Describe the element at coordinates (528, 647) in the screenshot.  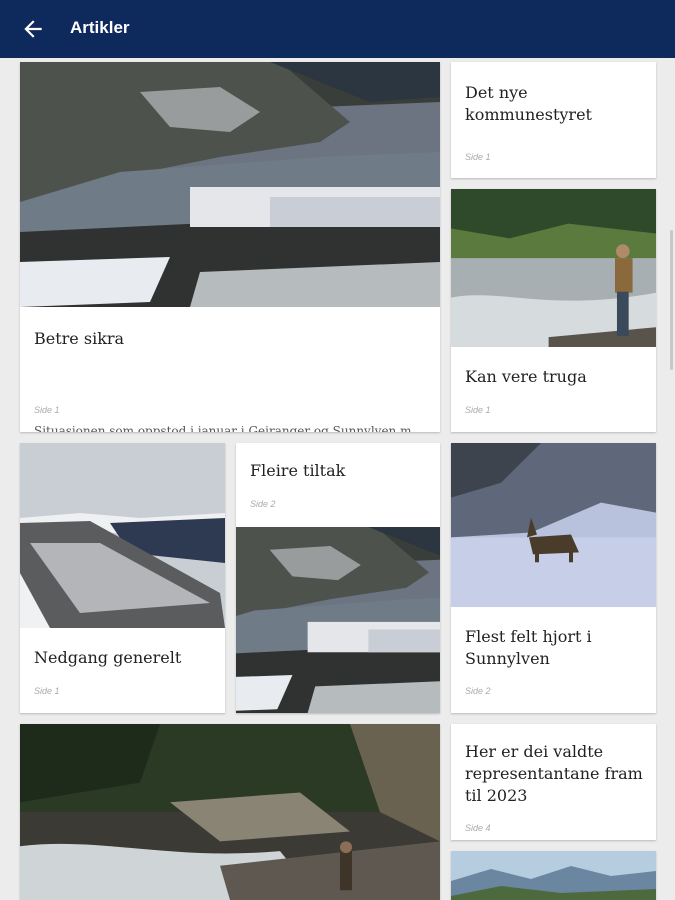
I see `article-title: Flest felt hjort i Sunnylven` at that location.